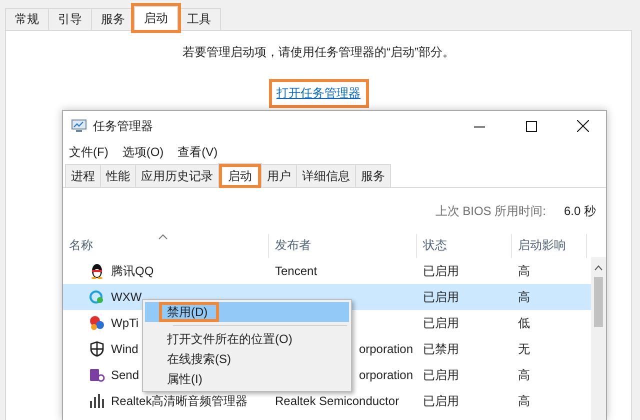 The width and height of the screenshot is (640, 420). What do you see at coordinates (125, 323) in the screenshot?
I see `table-cell: WpTi` at bounding box center [125, 323].